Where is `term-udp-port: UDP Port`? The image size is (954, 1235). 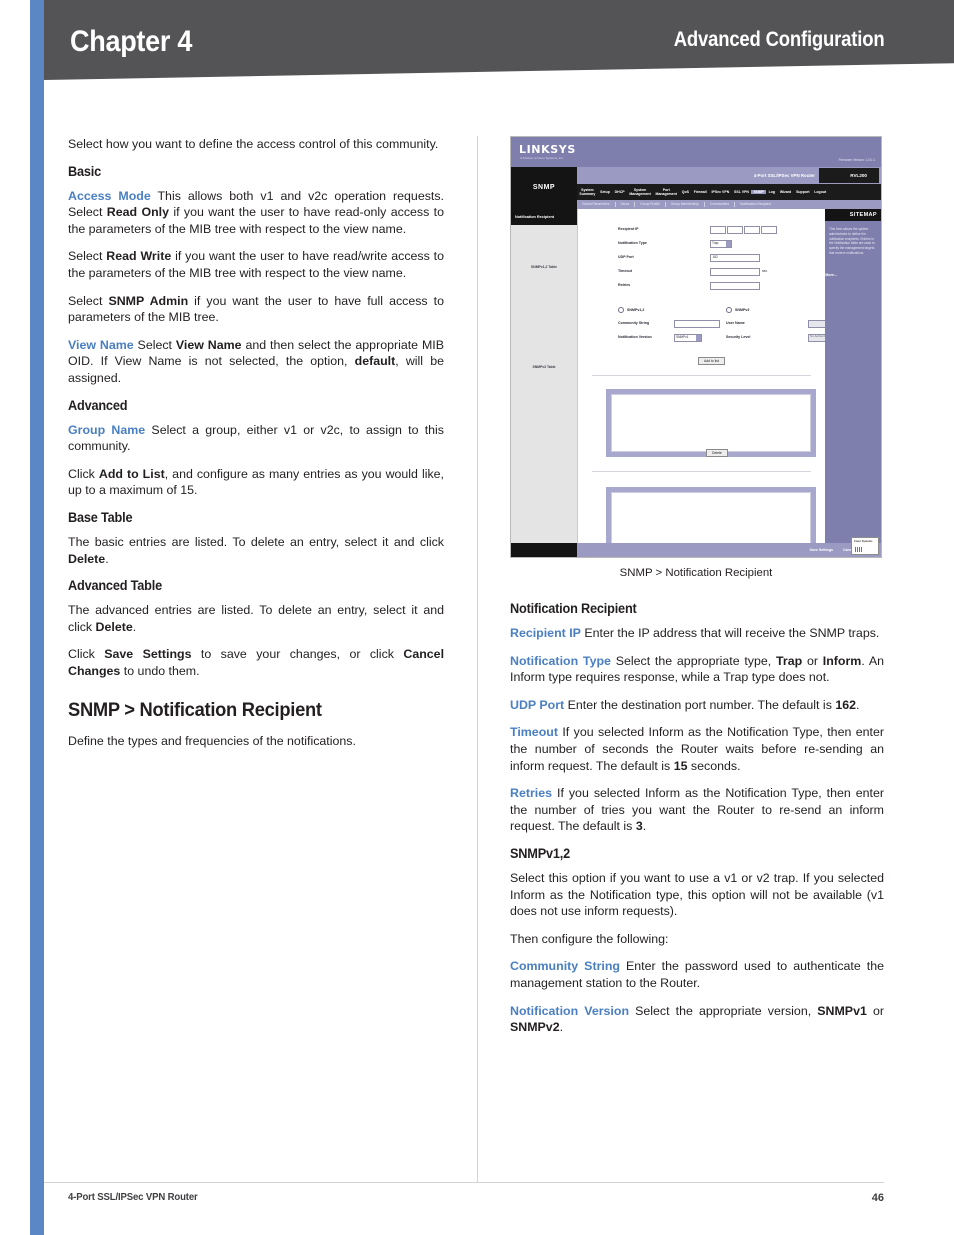 term-udp-port: UDP Port is located at coordinates (537, 704).